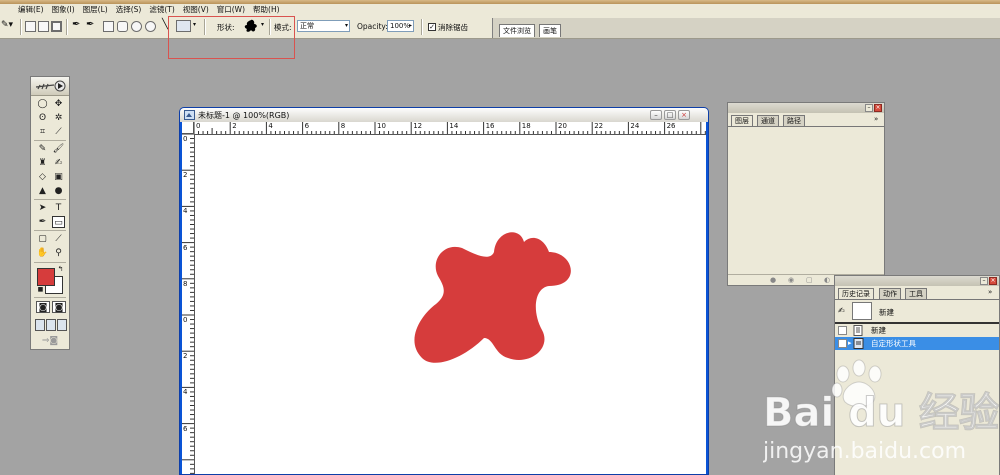 The image size is (1000, 475). Describe the element at coordinates (129, 10) in the screenshot. I see `menu-select: 选择(S)` at that location.